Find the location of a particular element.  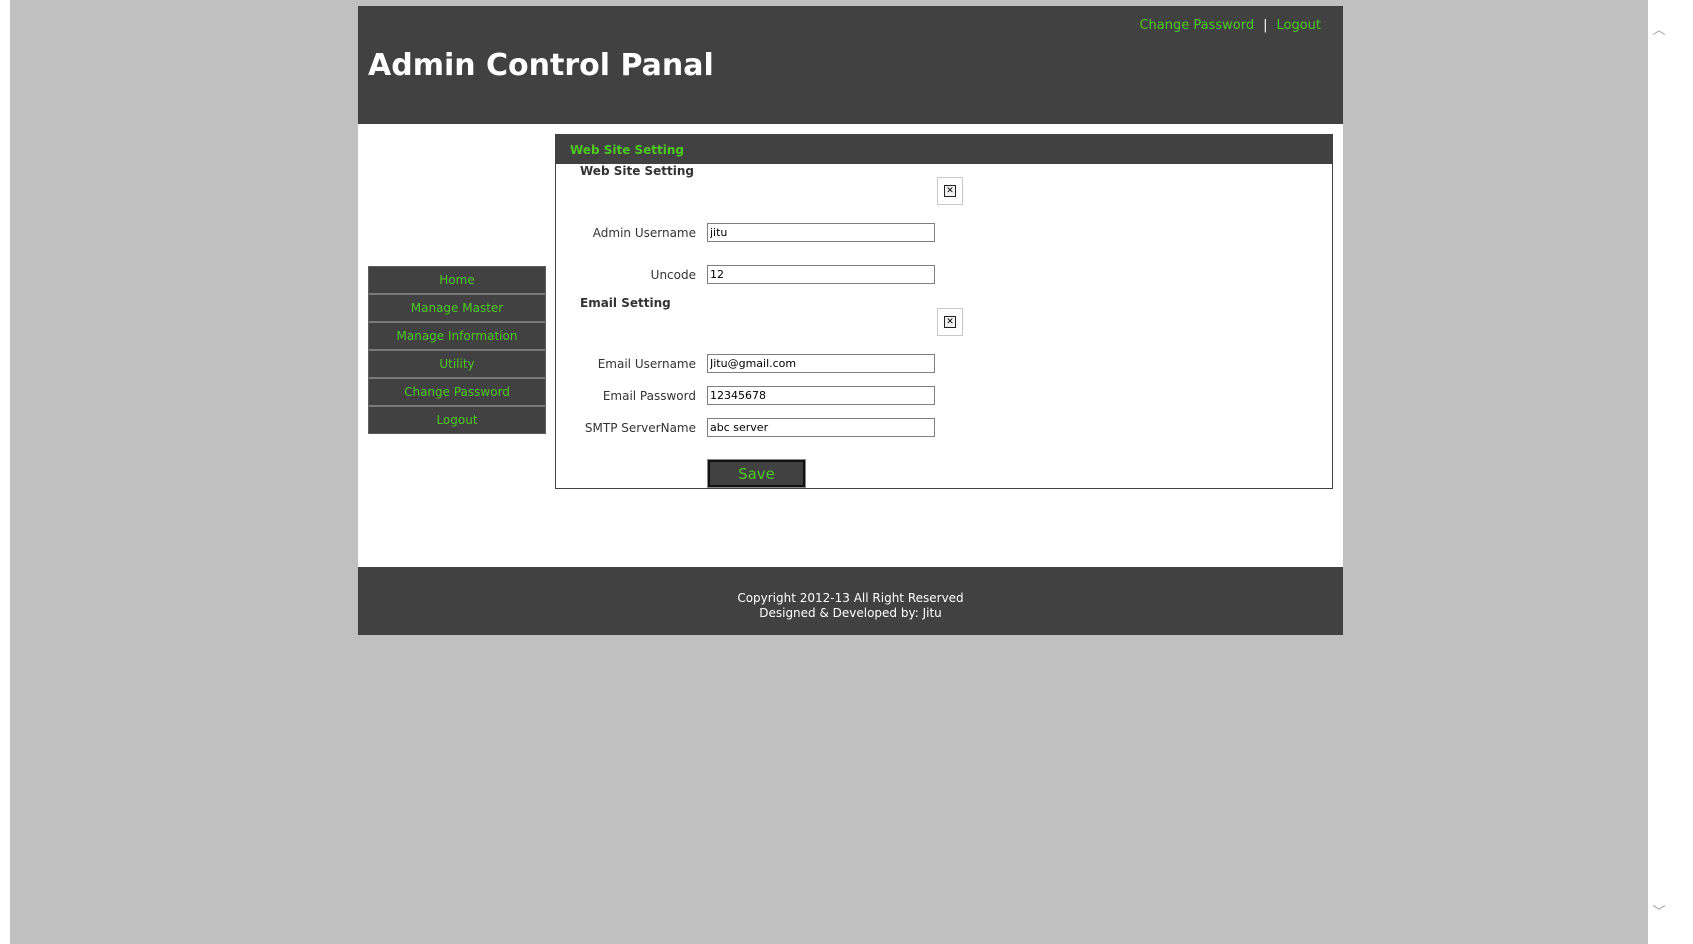

email-password-label: Email Password is located at coordinates (649, 396).